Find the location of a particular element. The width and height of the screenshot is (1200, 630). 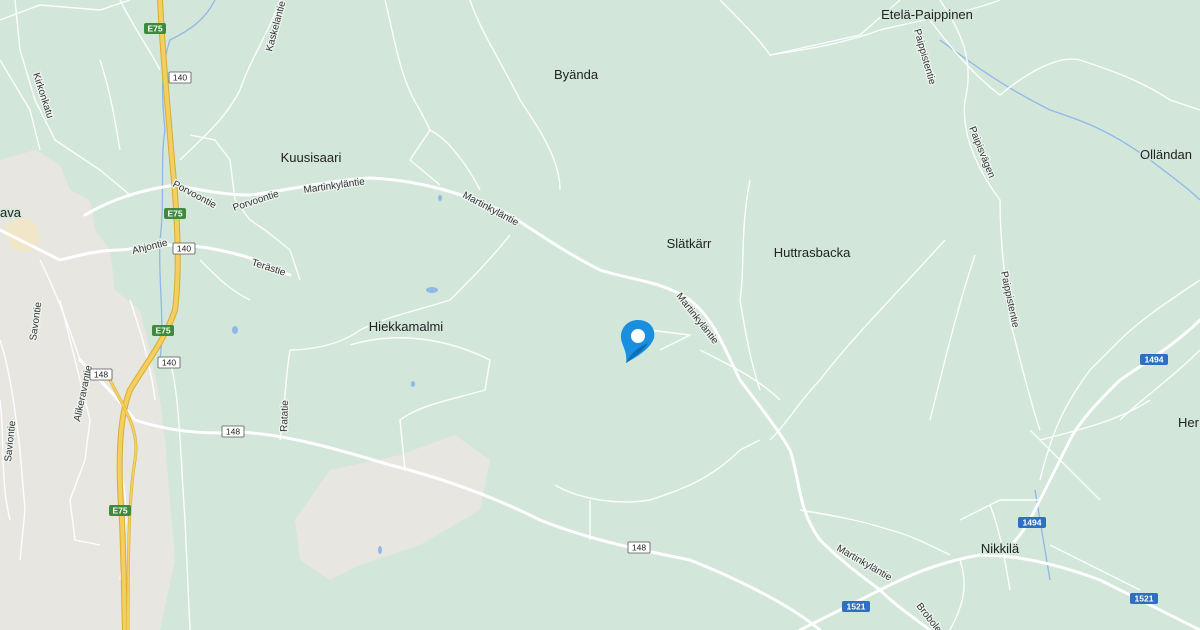

road-label-brobole: Brobole is located at coordinates (929, 615).